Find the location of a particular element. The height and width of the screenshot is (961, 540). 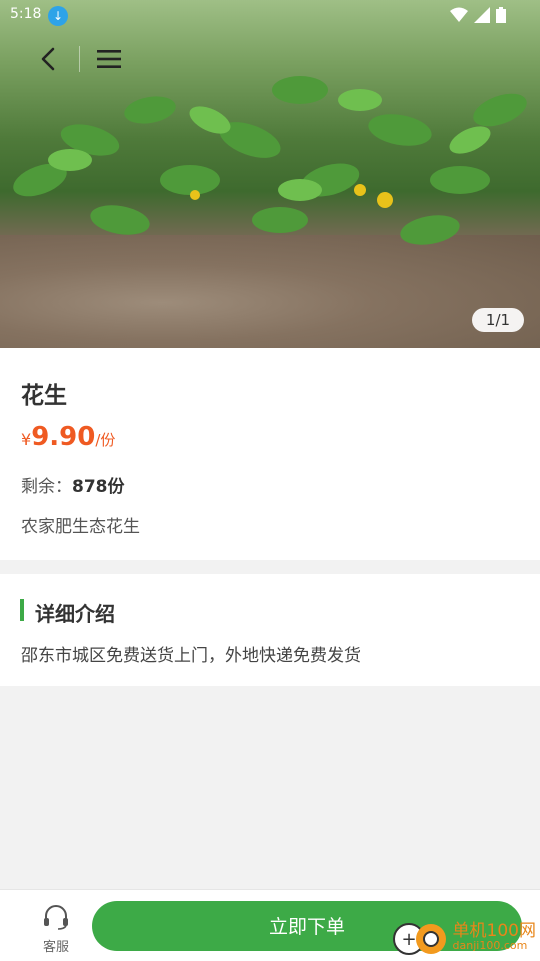

status-time: 5:18 is located at coordinates (26, 14).